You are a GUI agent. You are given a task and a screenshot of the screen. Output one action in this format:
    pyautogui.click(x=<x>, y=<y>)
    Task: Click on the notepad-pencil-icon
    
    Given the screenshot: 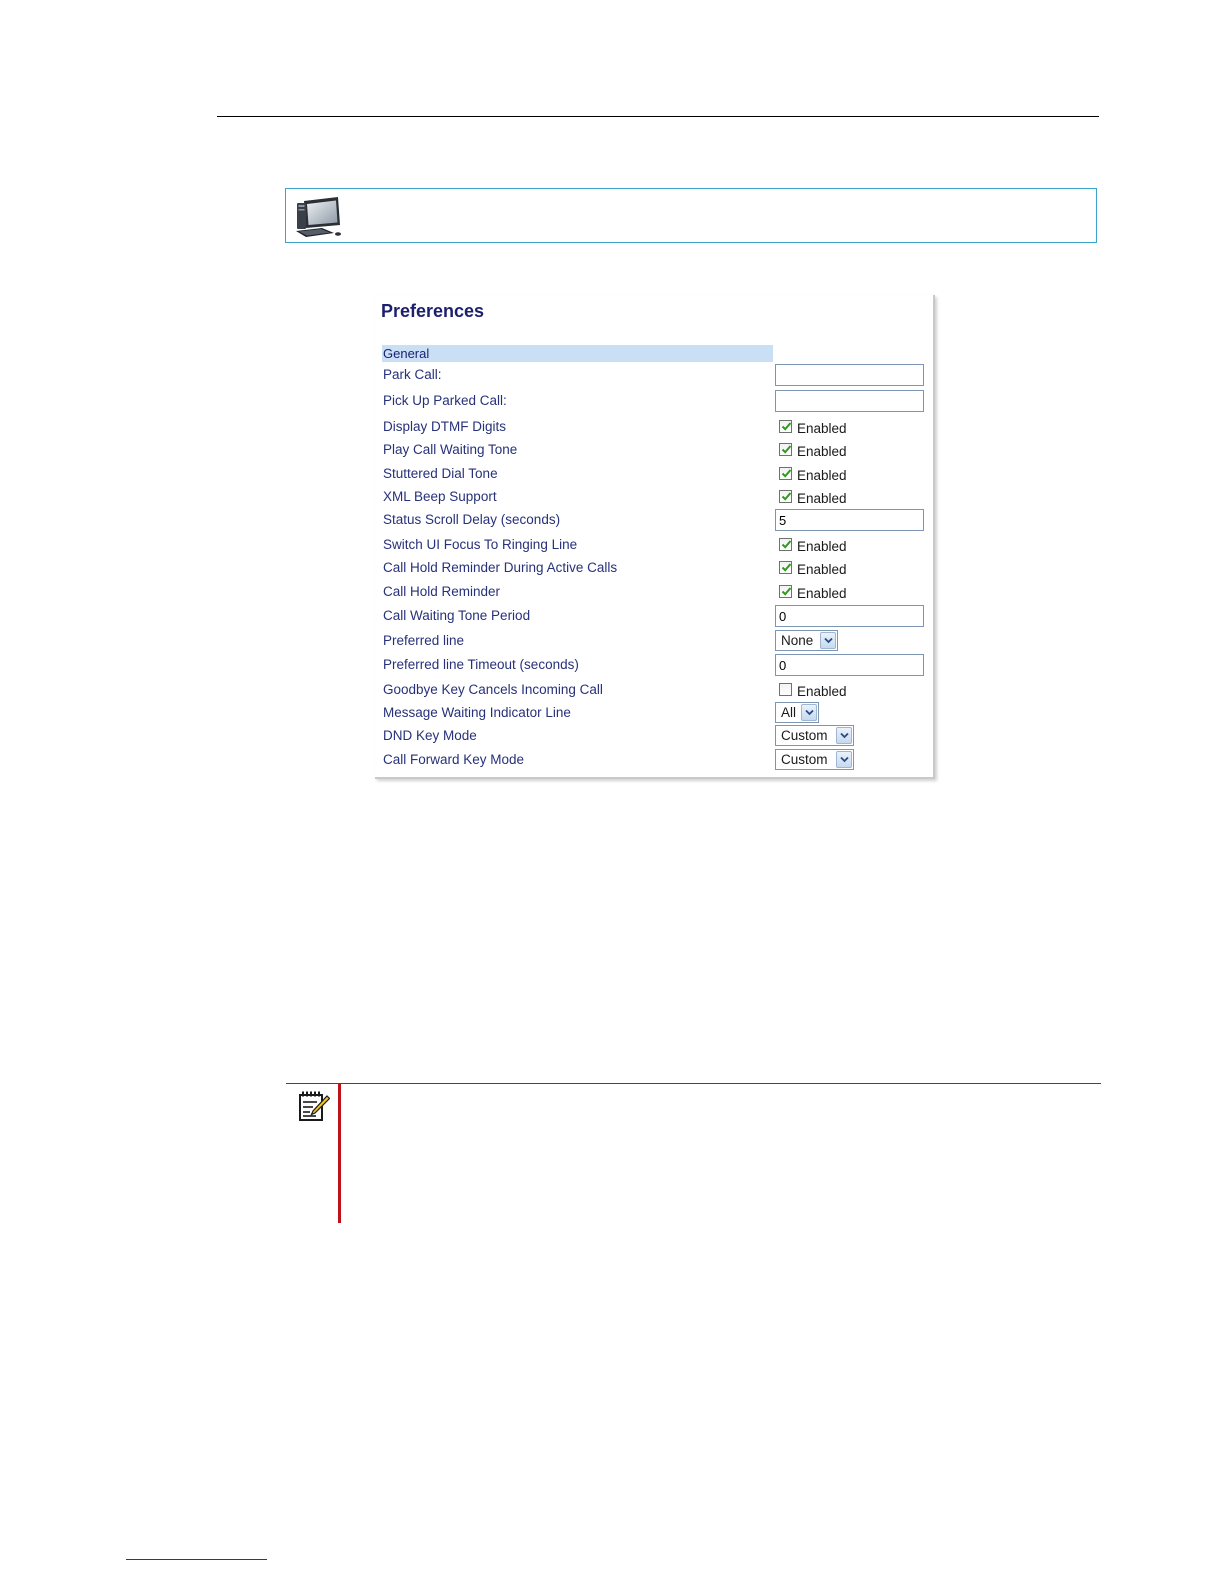 What is the action you would take?
    pyautogui.click(x=314, y=1106)
    